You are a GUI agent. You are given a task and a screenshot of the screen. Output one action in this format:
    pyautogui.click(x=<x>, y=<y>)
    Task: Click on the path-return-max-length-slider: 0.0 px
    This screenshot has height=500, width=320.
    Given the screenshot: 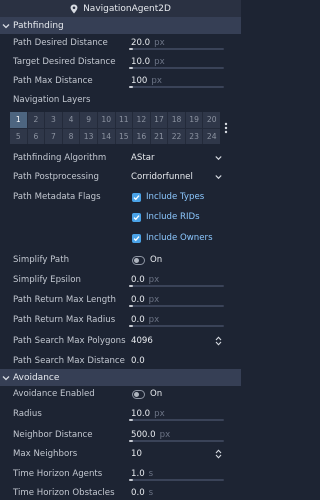 What is the action you would take?
    pyautogui.click(x=176, y=300)
    